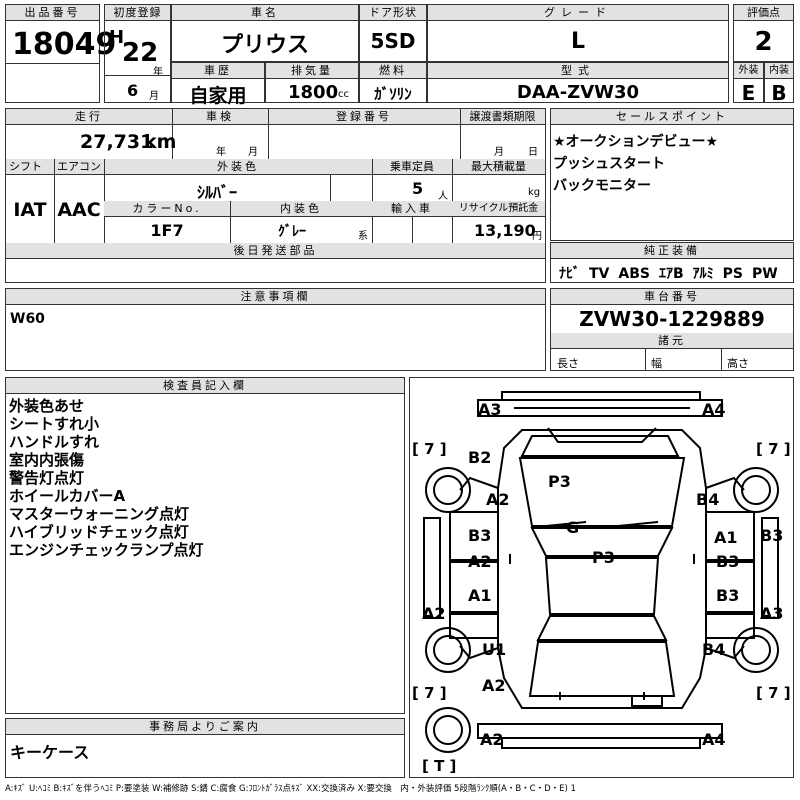 This screenshot has width=800, height=800. Describe the element at coordinates (205, 748) in the screenshot. I see `office-notes: 事務局よりご案内 キーケース` at that location.